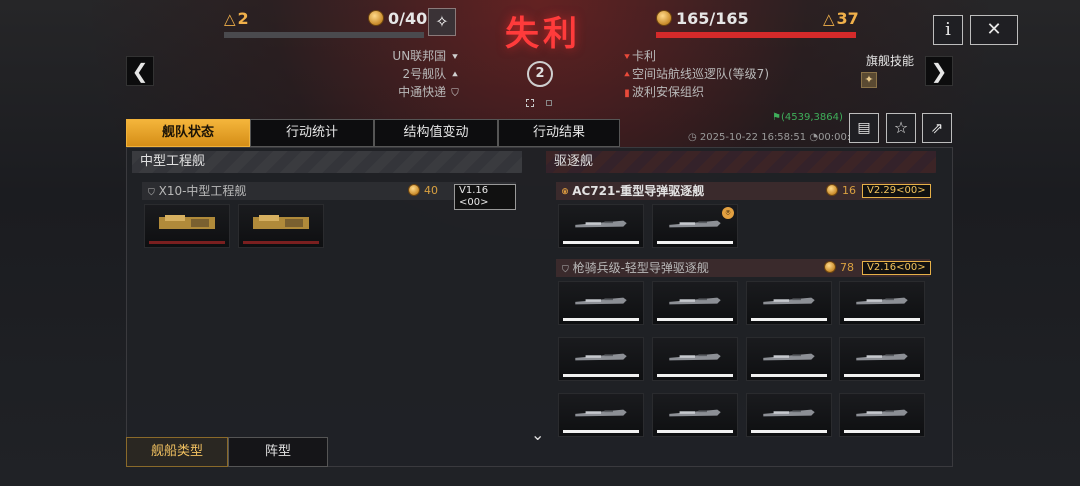 The height and width of the screenshot is (486, 1080). What do you see at coordinates (565, 192) in the screenshot?
I see `commander-icon: ⍟` at bounding box center [565, 192].